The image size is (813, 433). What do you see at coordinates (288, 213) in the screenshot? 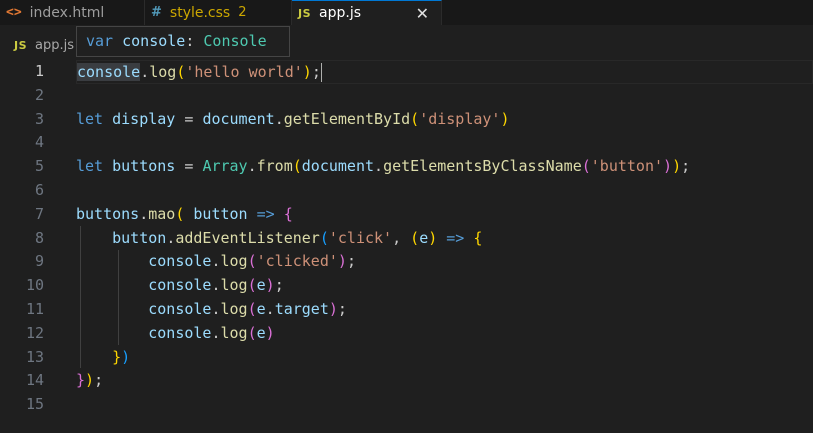
I see `token-bracket: {` at bounding box center [288, 213].